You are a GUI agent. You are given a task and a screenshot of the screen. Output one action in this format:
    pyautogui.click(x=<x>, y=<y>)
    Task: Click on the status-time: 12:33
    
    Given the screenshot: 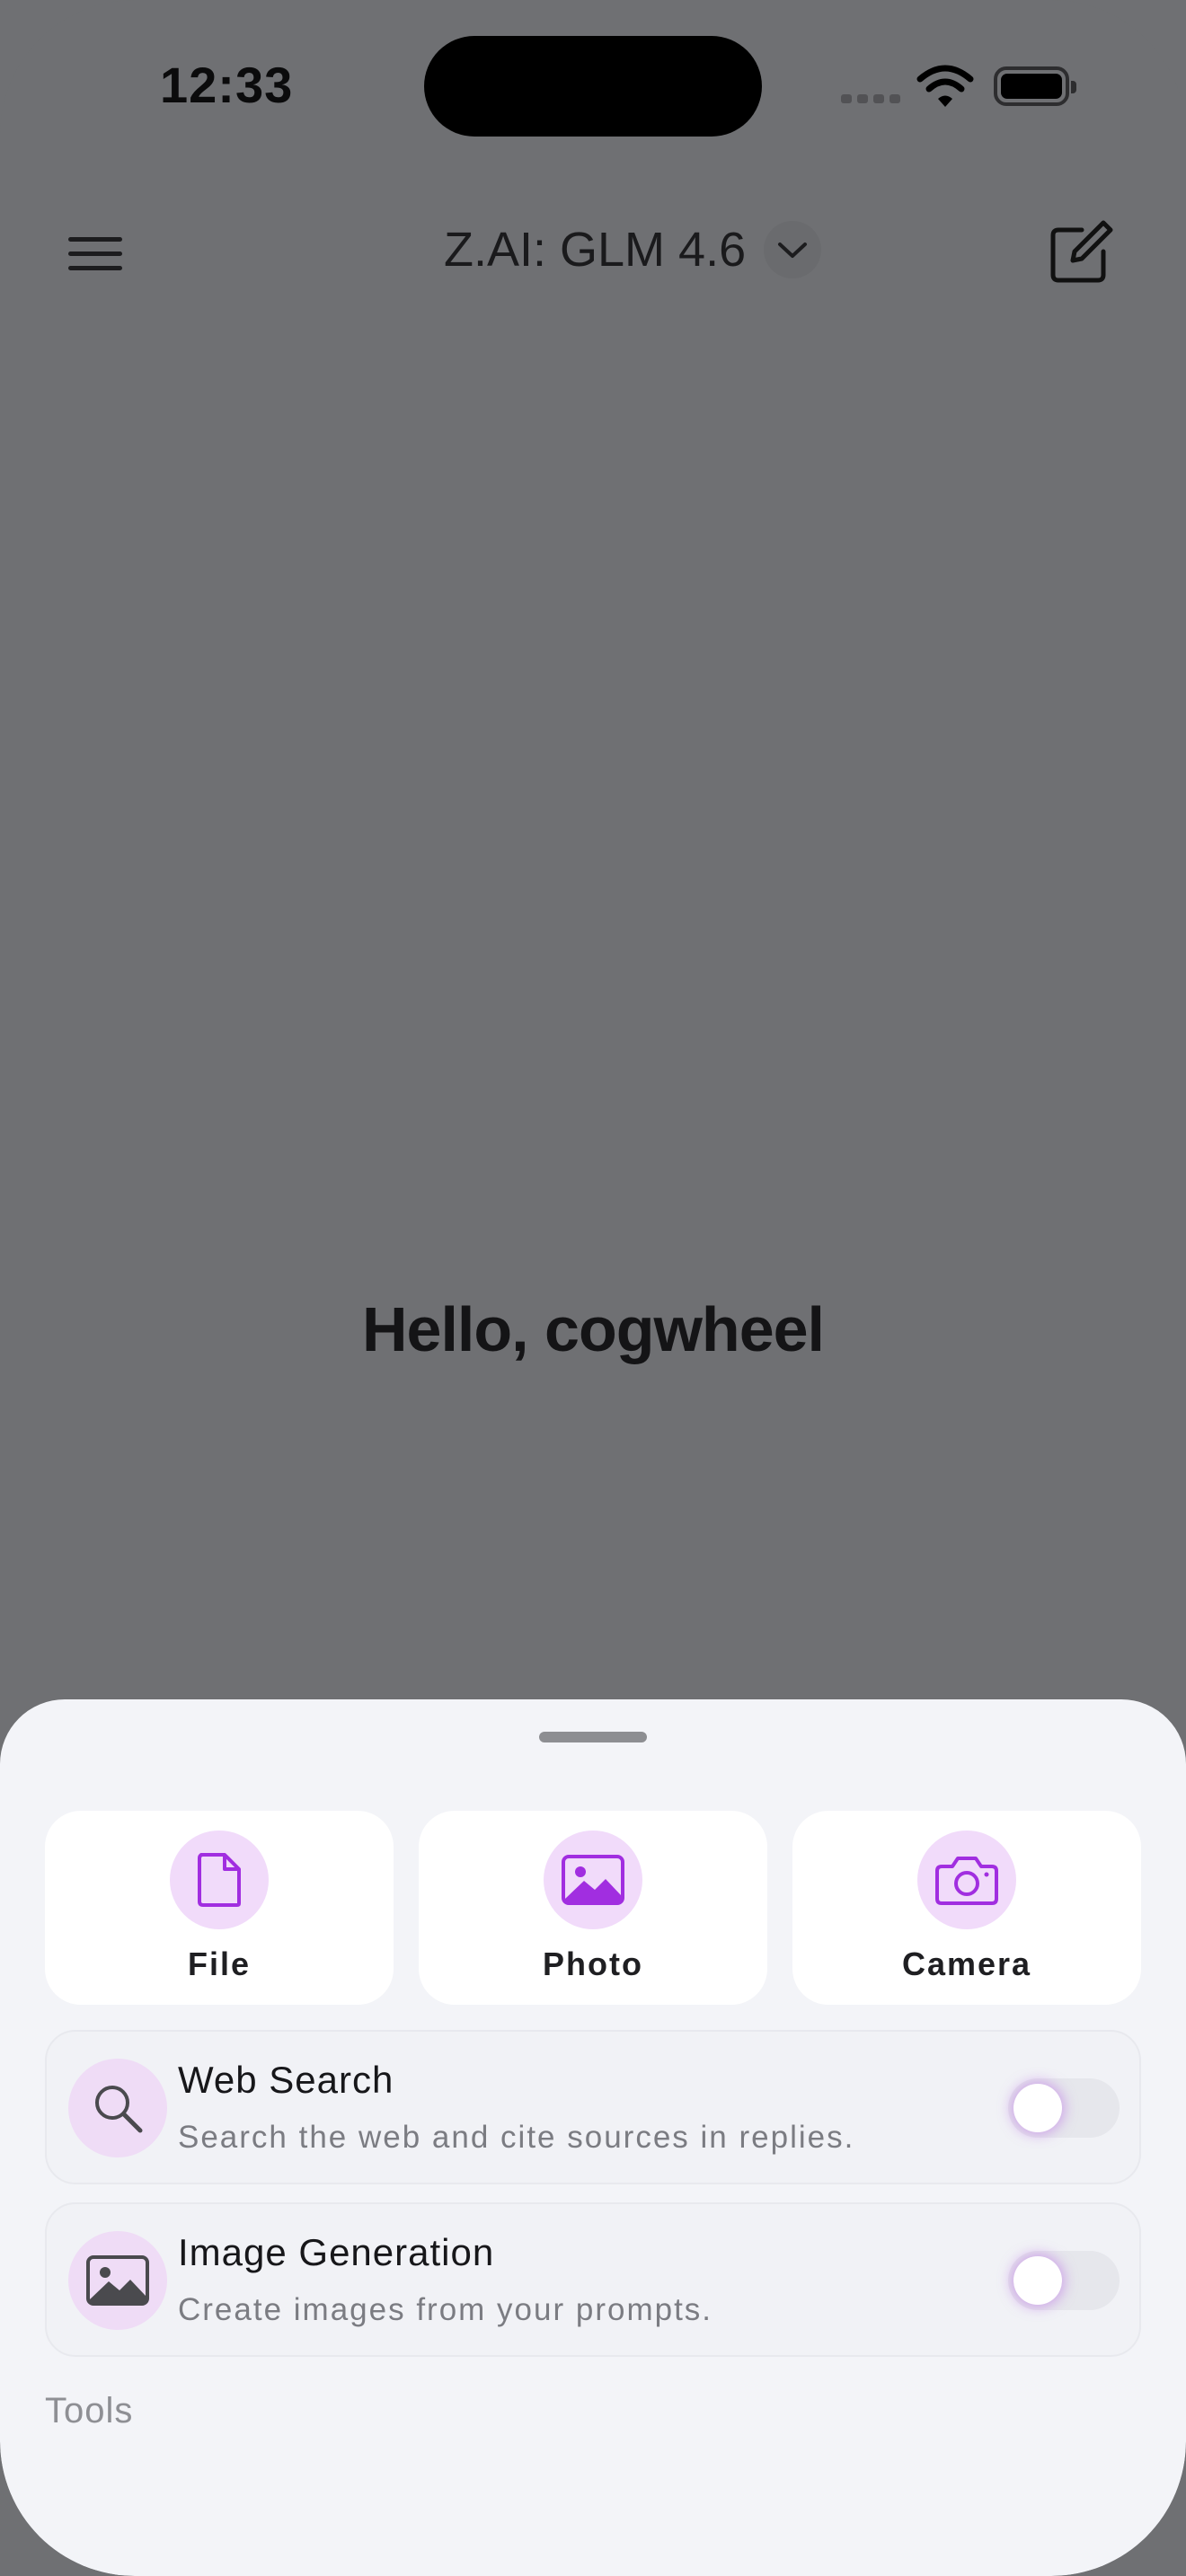 What is the action you would take?
    pyautogui.click(x=227, y=85)
    